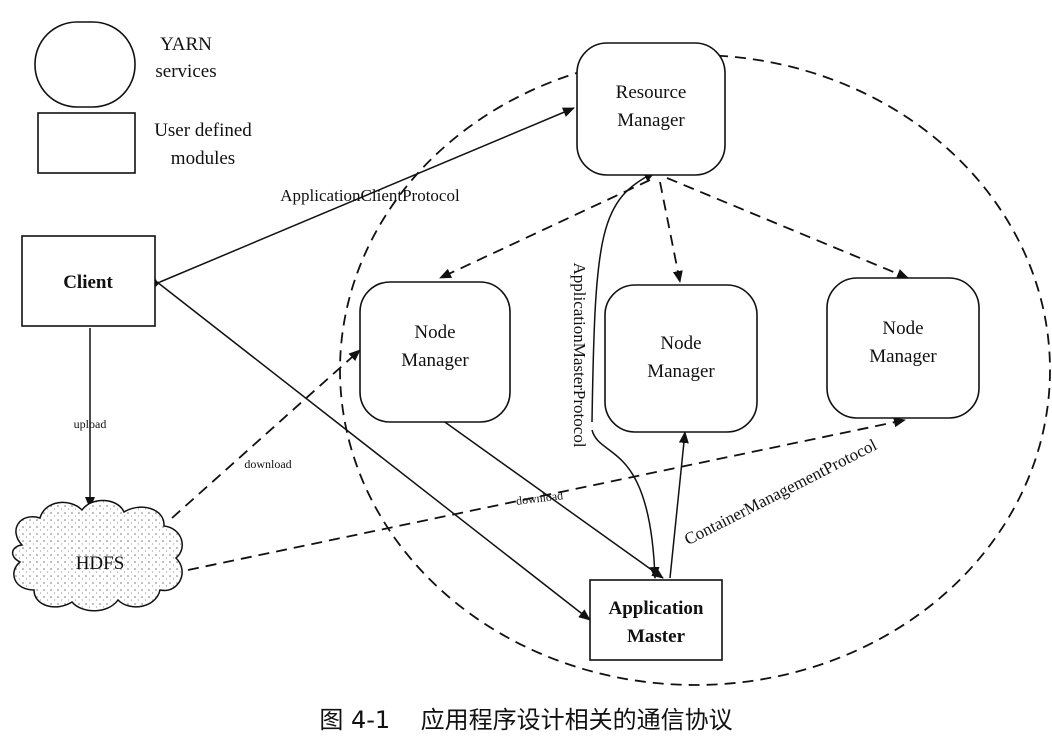 The image size is (1052, 749). What do you see at coordinates (435, 360) in the screenshot?
I see `node-manager-left-label-line2: Manager` at bounding box center [435, 360].